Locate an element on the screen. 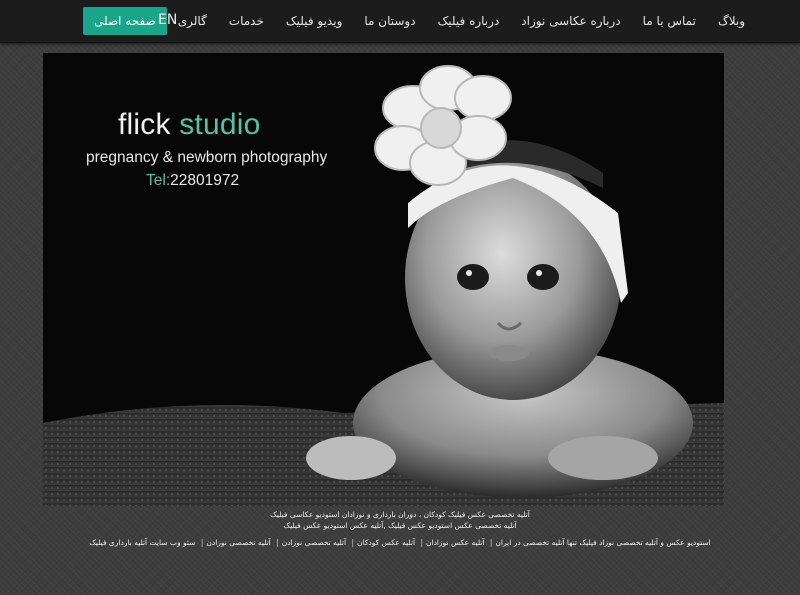 The image size is (800, 595). nav-item-about-newborn: درباره عکاسی نوزاد is located at coordinates (570, 21).